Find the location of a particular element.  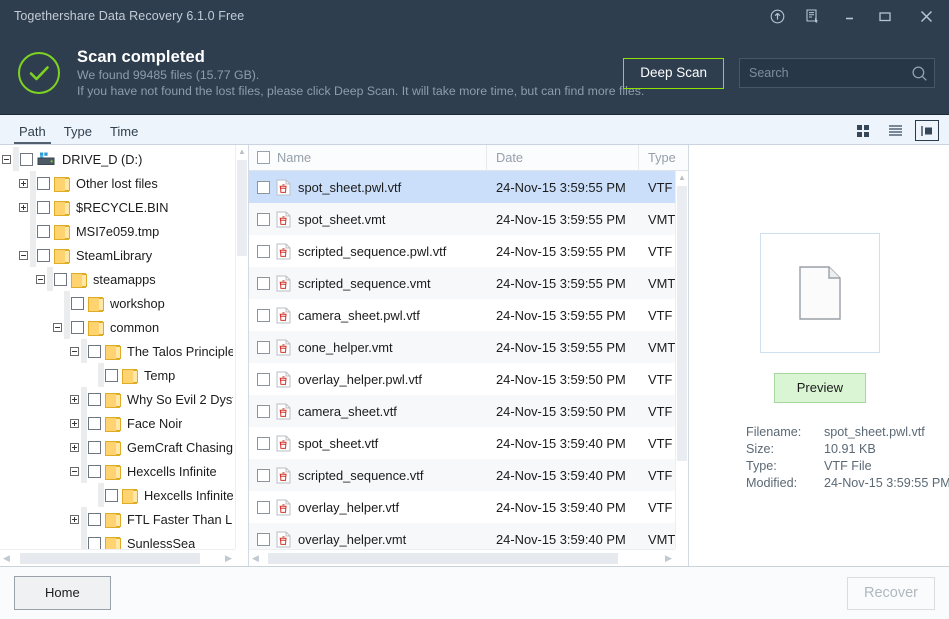

list-hscroll-thumb is located at coordinates (443, 558).